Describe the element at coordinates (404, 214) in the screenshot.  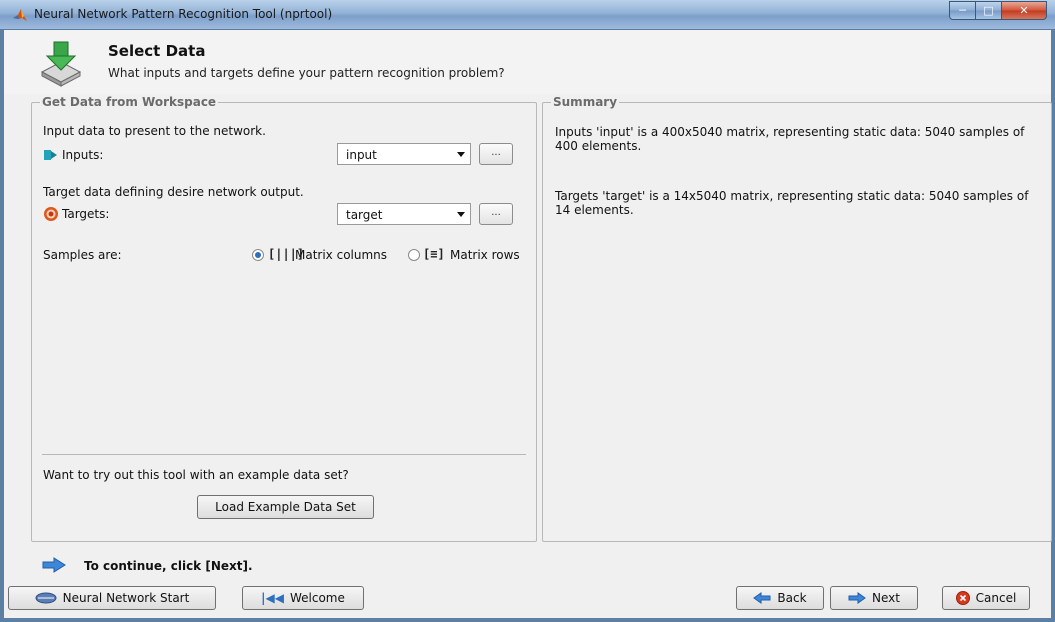
I see `targets-select: target` at that location.